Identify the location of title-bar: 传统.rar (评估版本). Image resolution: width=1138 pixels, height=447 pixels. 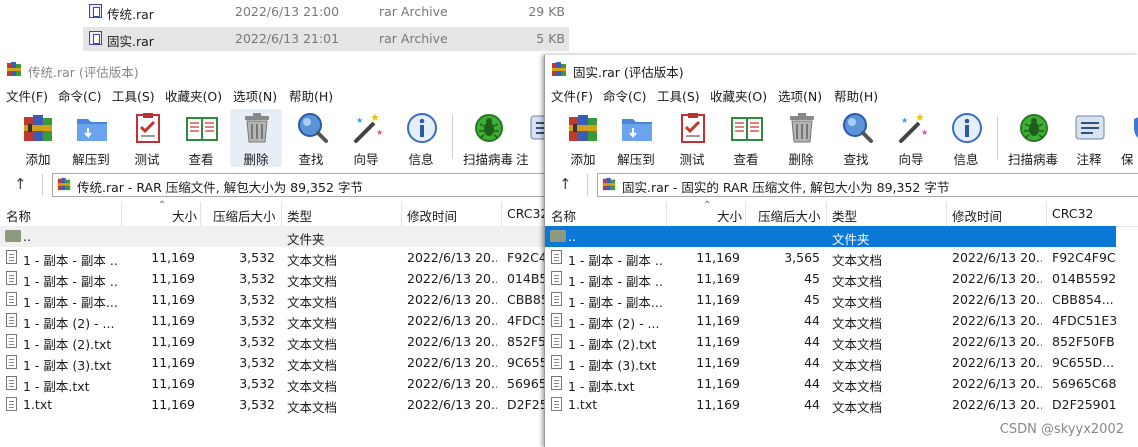
(272, 69).